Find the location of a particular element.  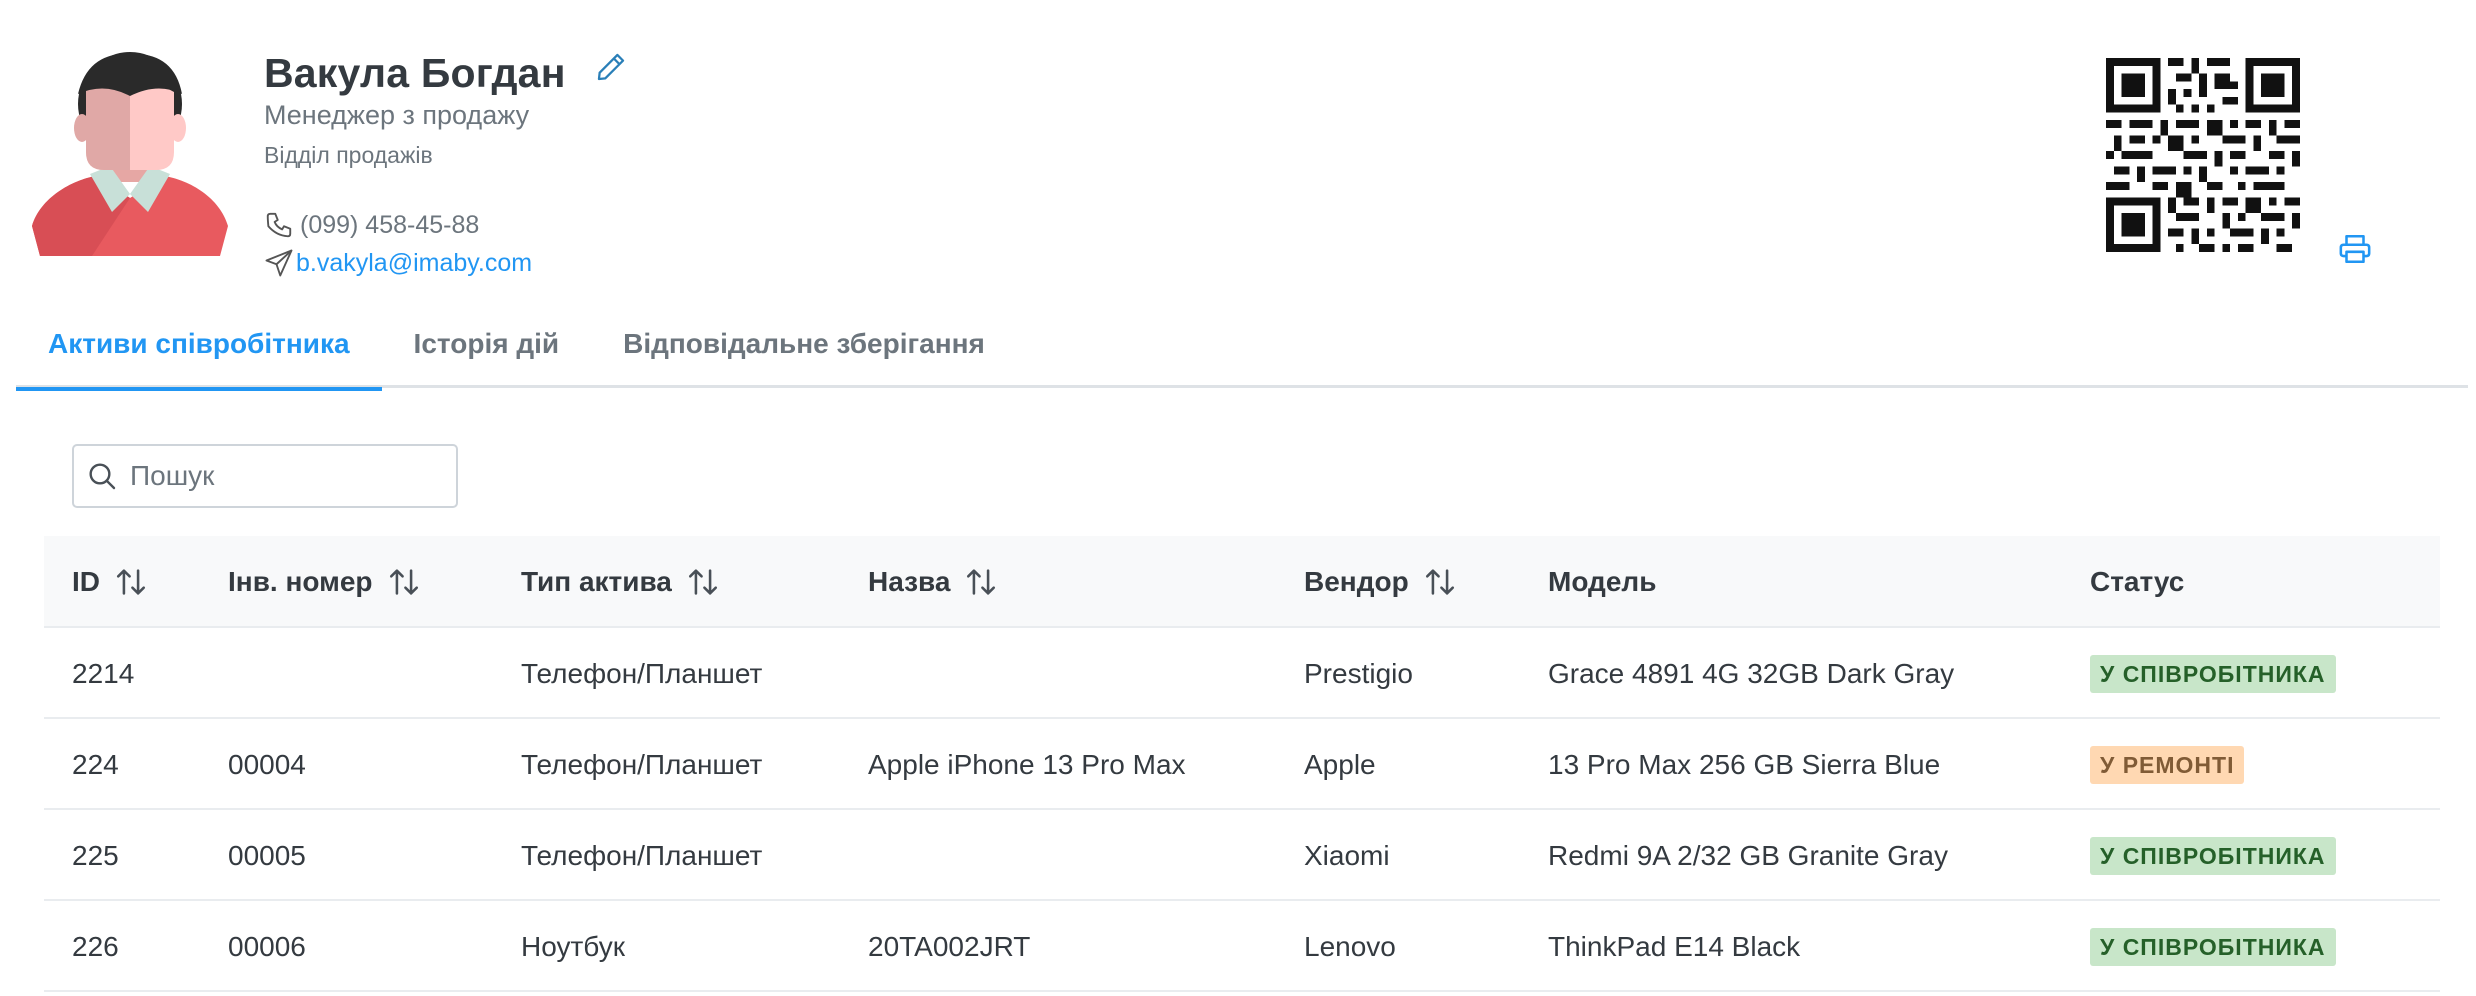

cell-status: У РЕМОНТІ is located at coordinates (2167, 764).